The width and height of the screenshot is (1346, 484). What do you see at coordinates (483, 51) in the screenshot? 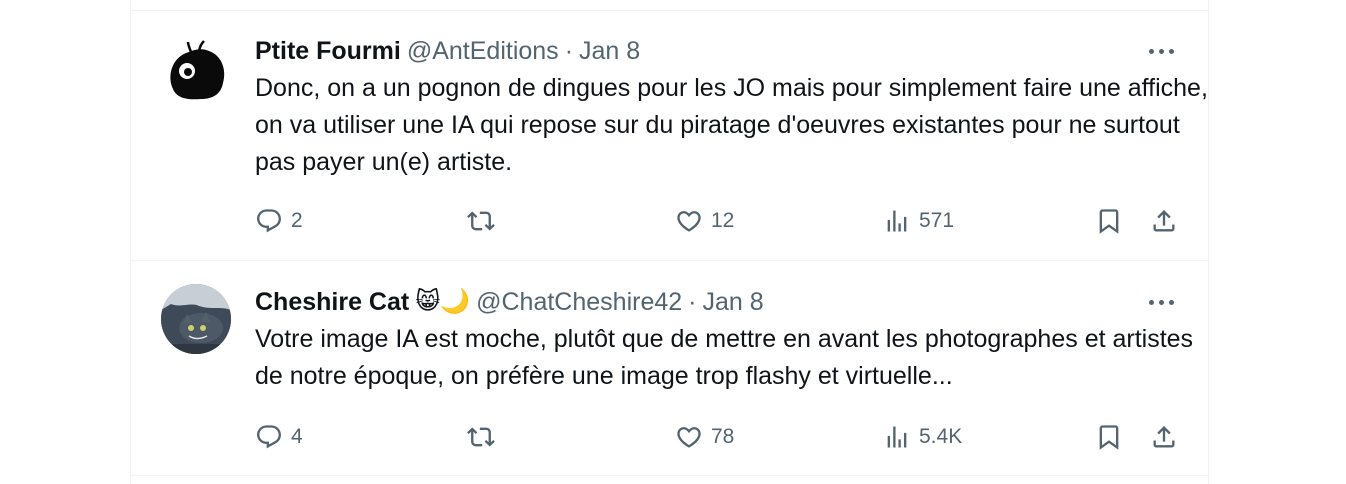
I see `author-handle: @AntEditions` at bounding box center [483, 51].